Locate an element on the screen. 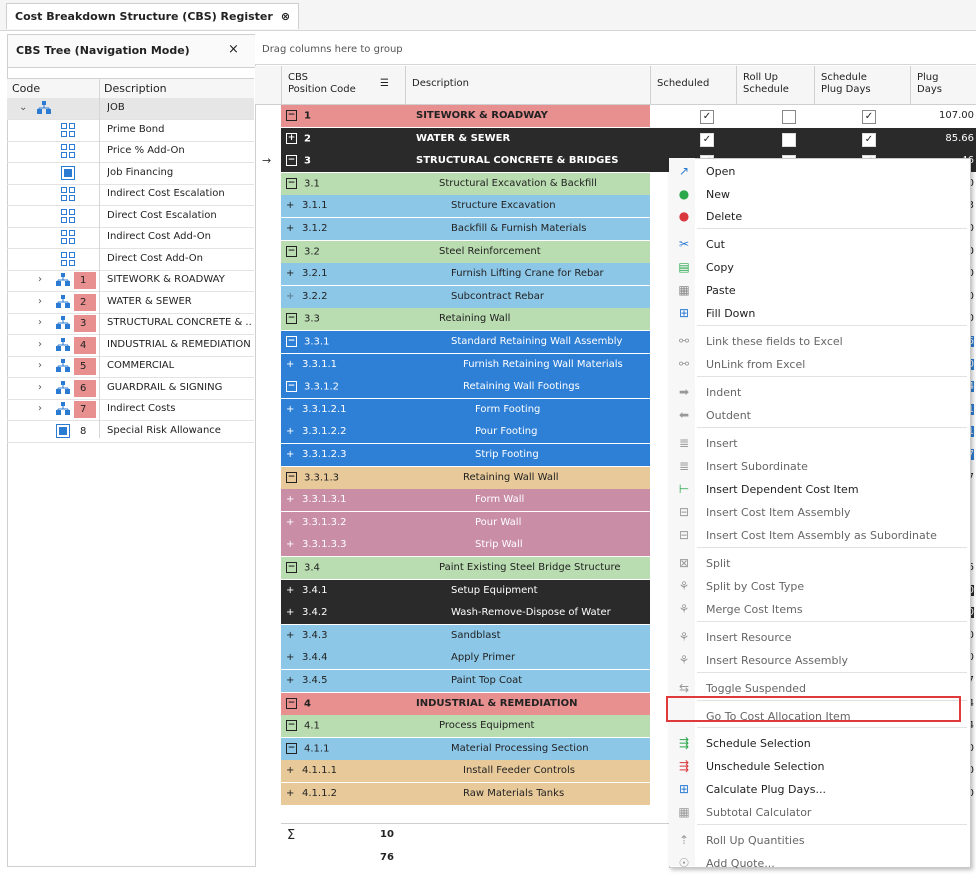 The width and height of the screenshot is (976, 875). menu-item-subtotal-calculator: ▦ Subtotal Calculator is located at coordinates (819, 812).